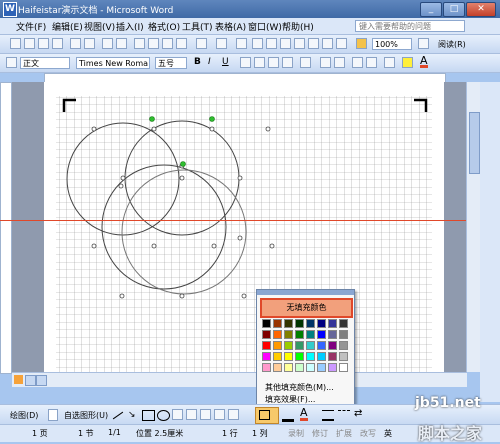 Image resolution: width=500 pixels, height=444 pixels. I want to click on permission-icon, so click(57, 43).